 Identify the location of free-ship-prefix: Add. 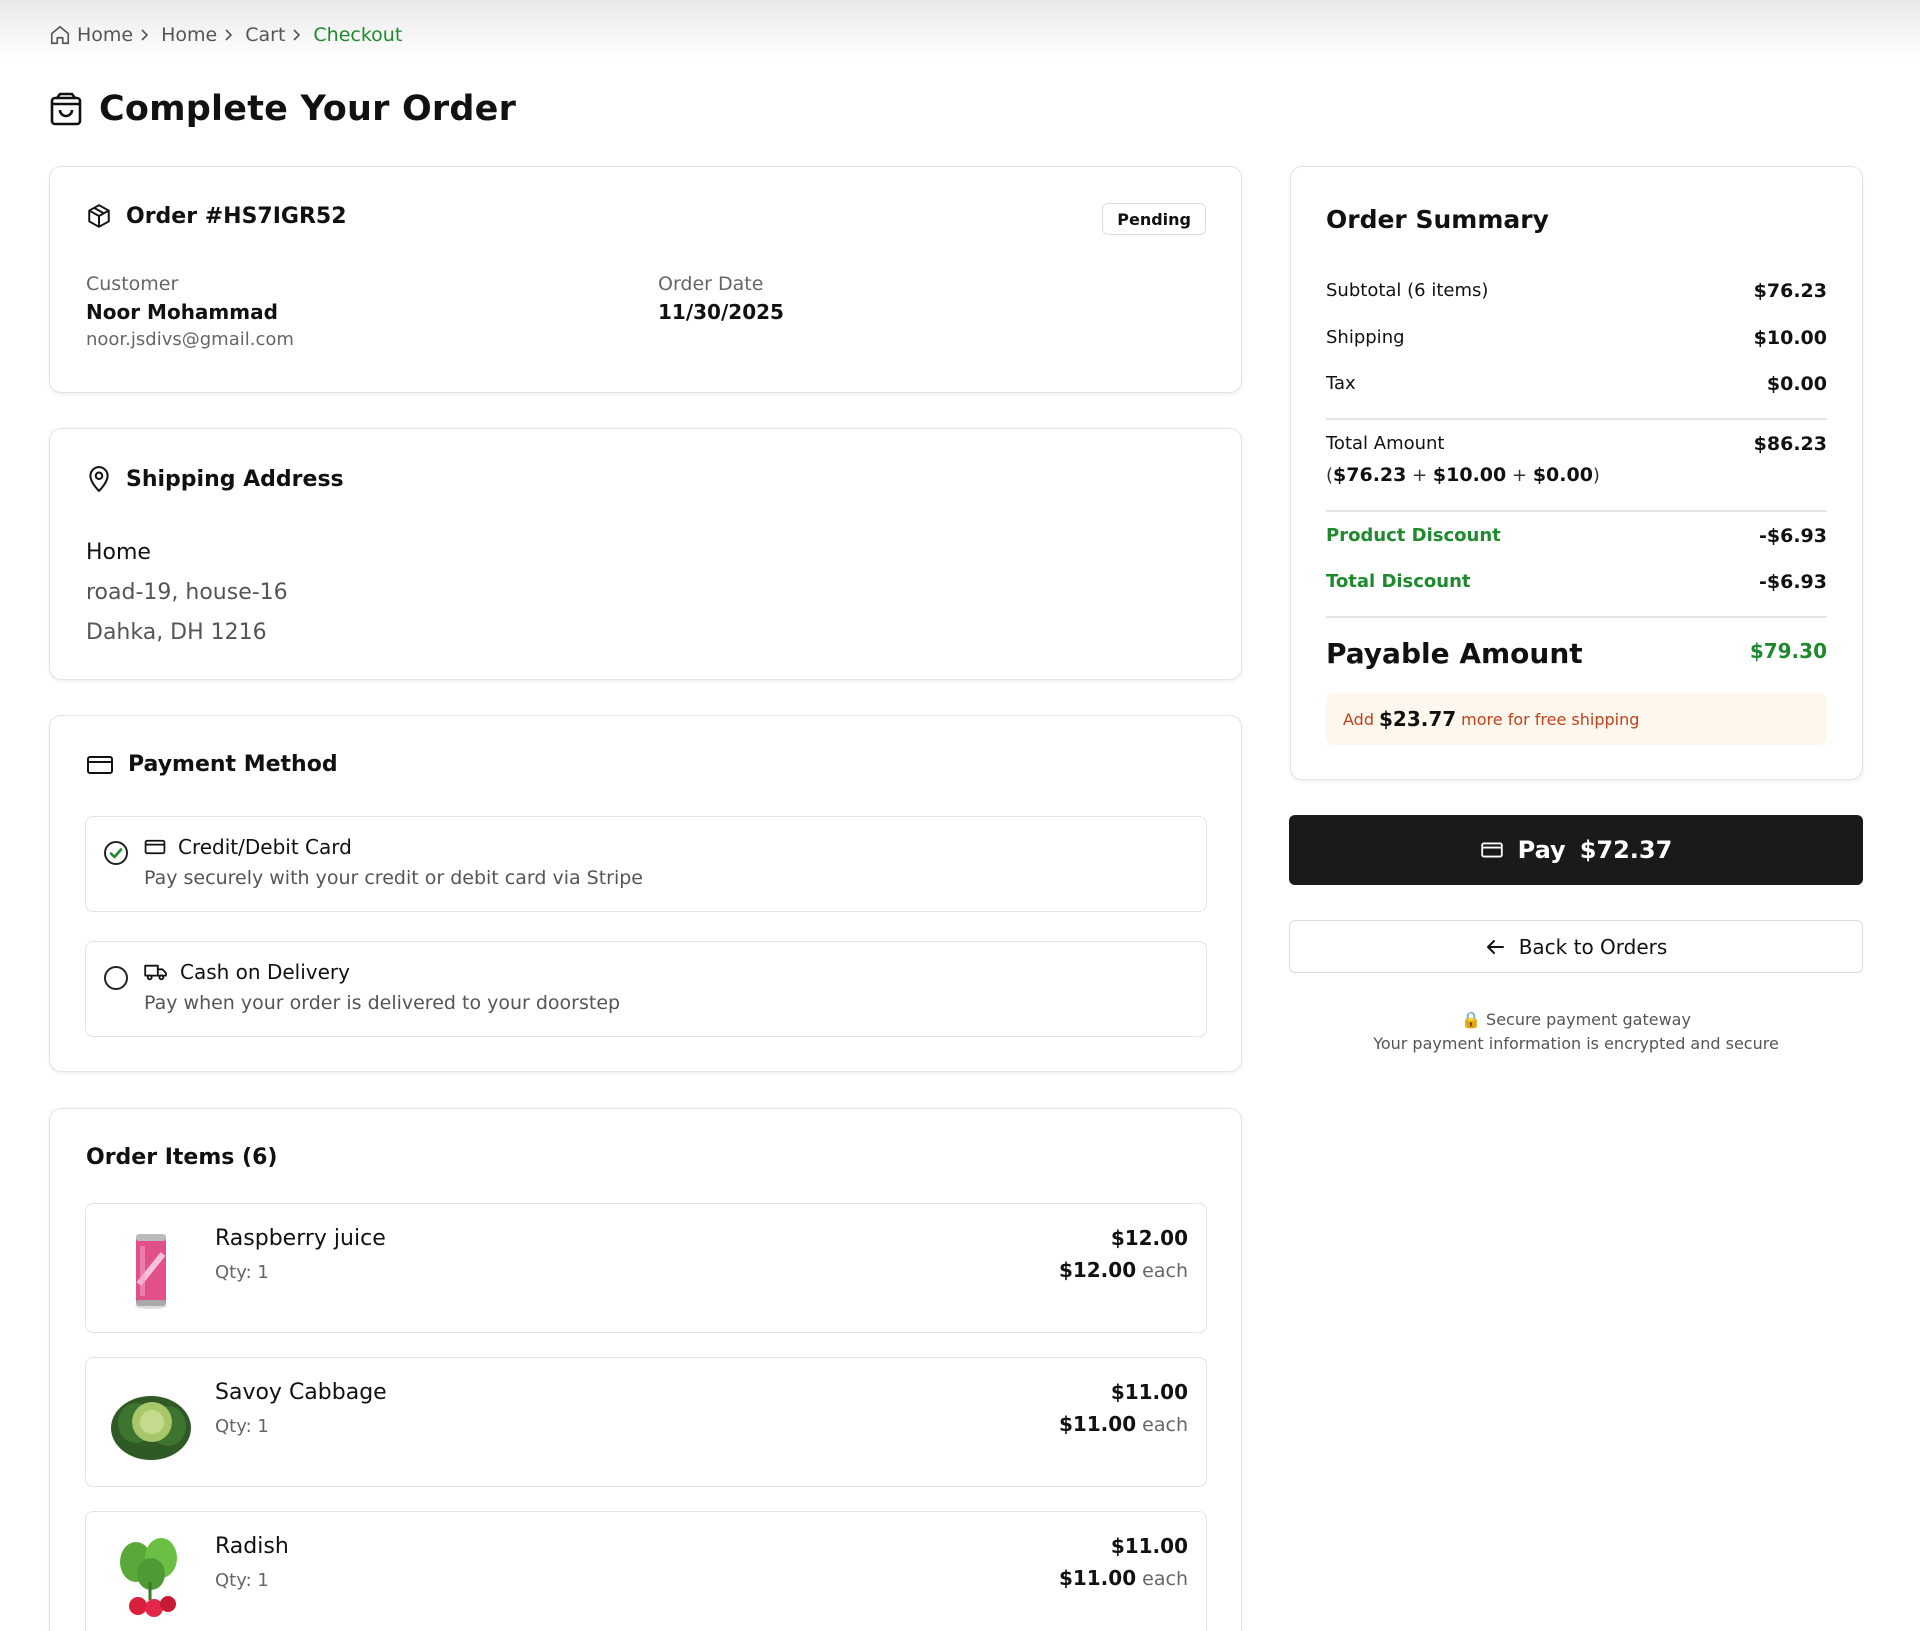
(1358, 719).